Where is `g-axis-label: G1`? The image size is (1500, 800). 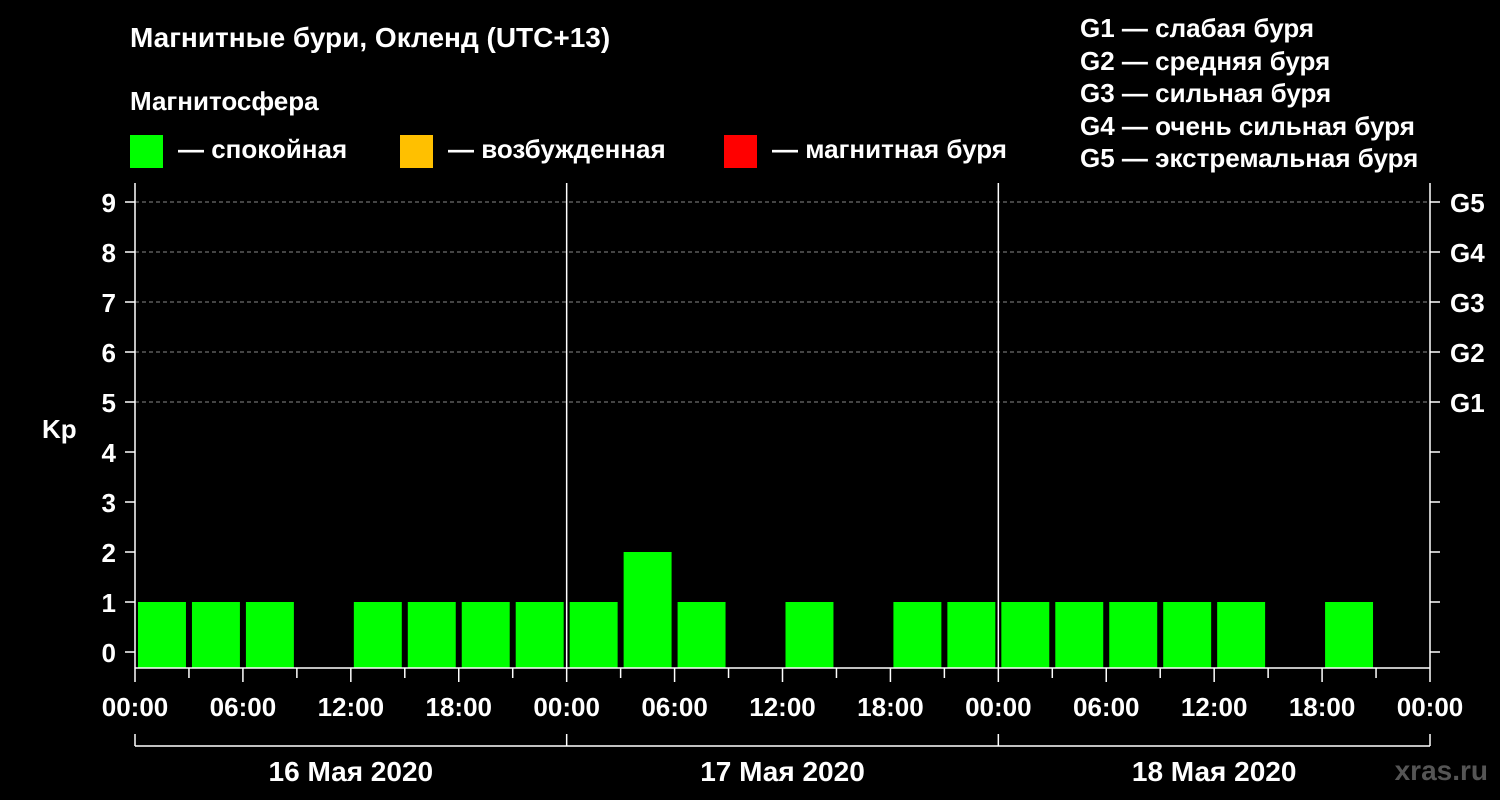 g-axis-label: G1 is located at coordinates (1467, 403).